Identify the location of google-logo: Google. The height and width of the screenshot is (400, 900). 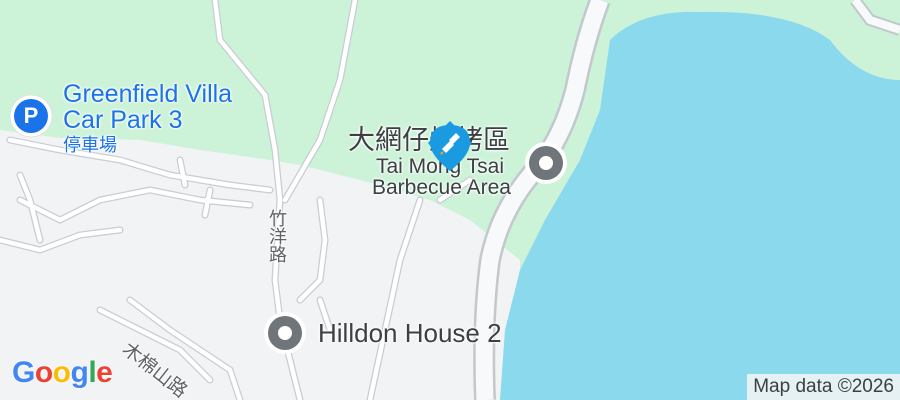
(62, 373).